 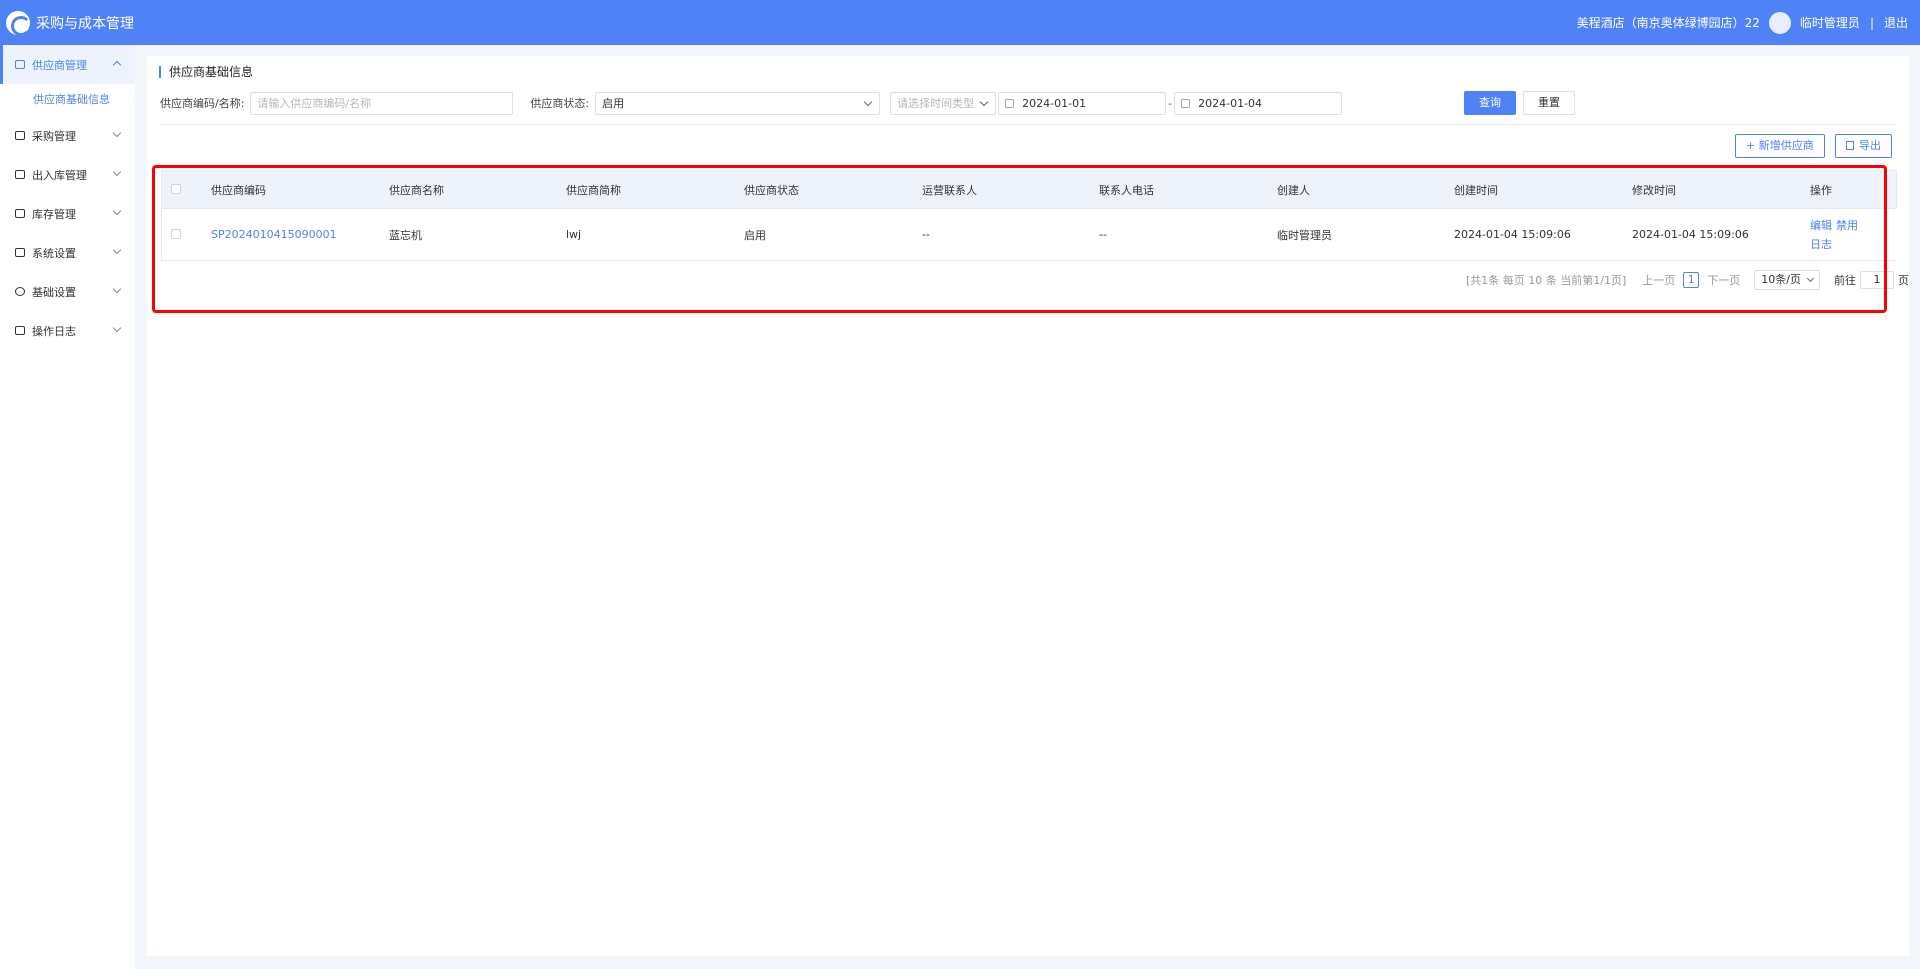 What do you see at coordinates (176, 234) in the screenshot?
I see `row-checkbox` at bounding box center [176, 234].